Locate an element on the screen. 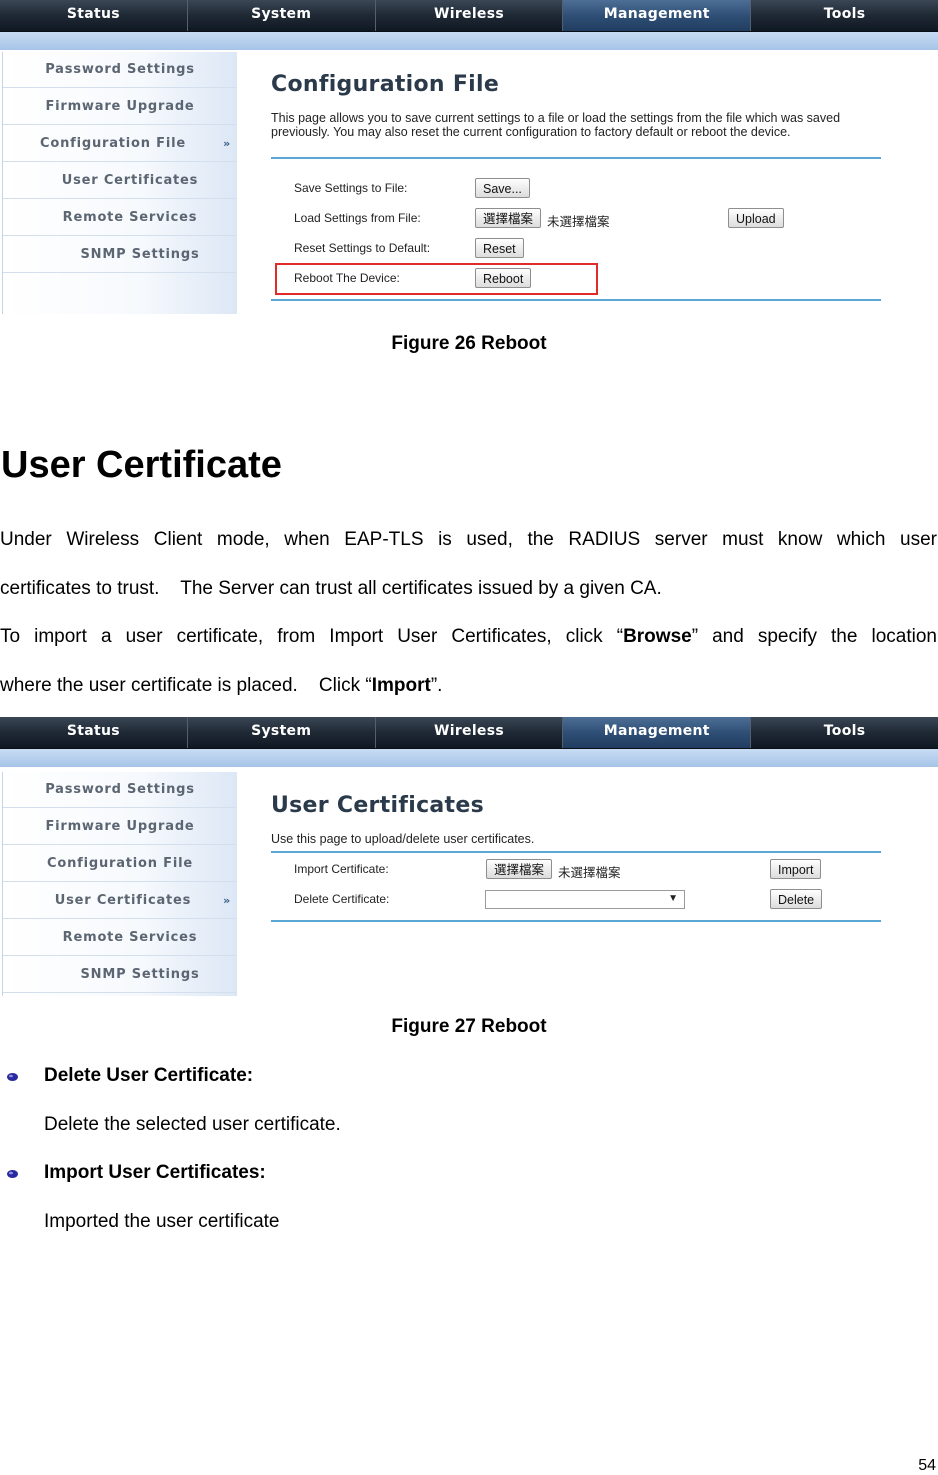 The image size is (938, 1475). reset-button: Reset is located at coordinates (499, 248).